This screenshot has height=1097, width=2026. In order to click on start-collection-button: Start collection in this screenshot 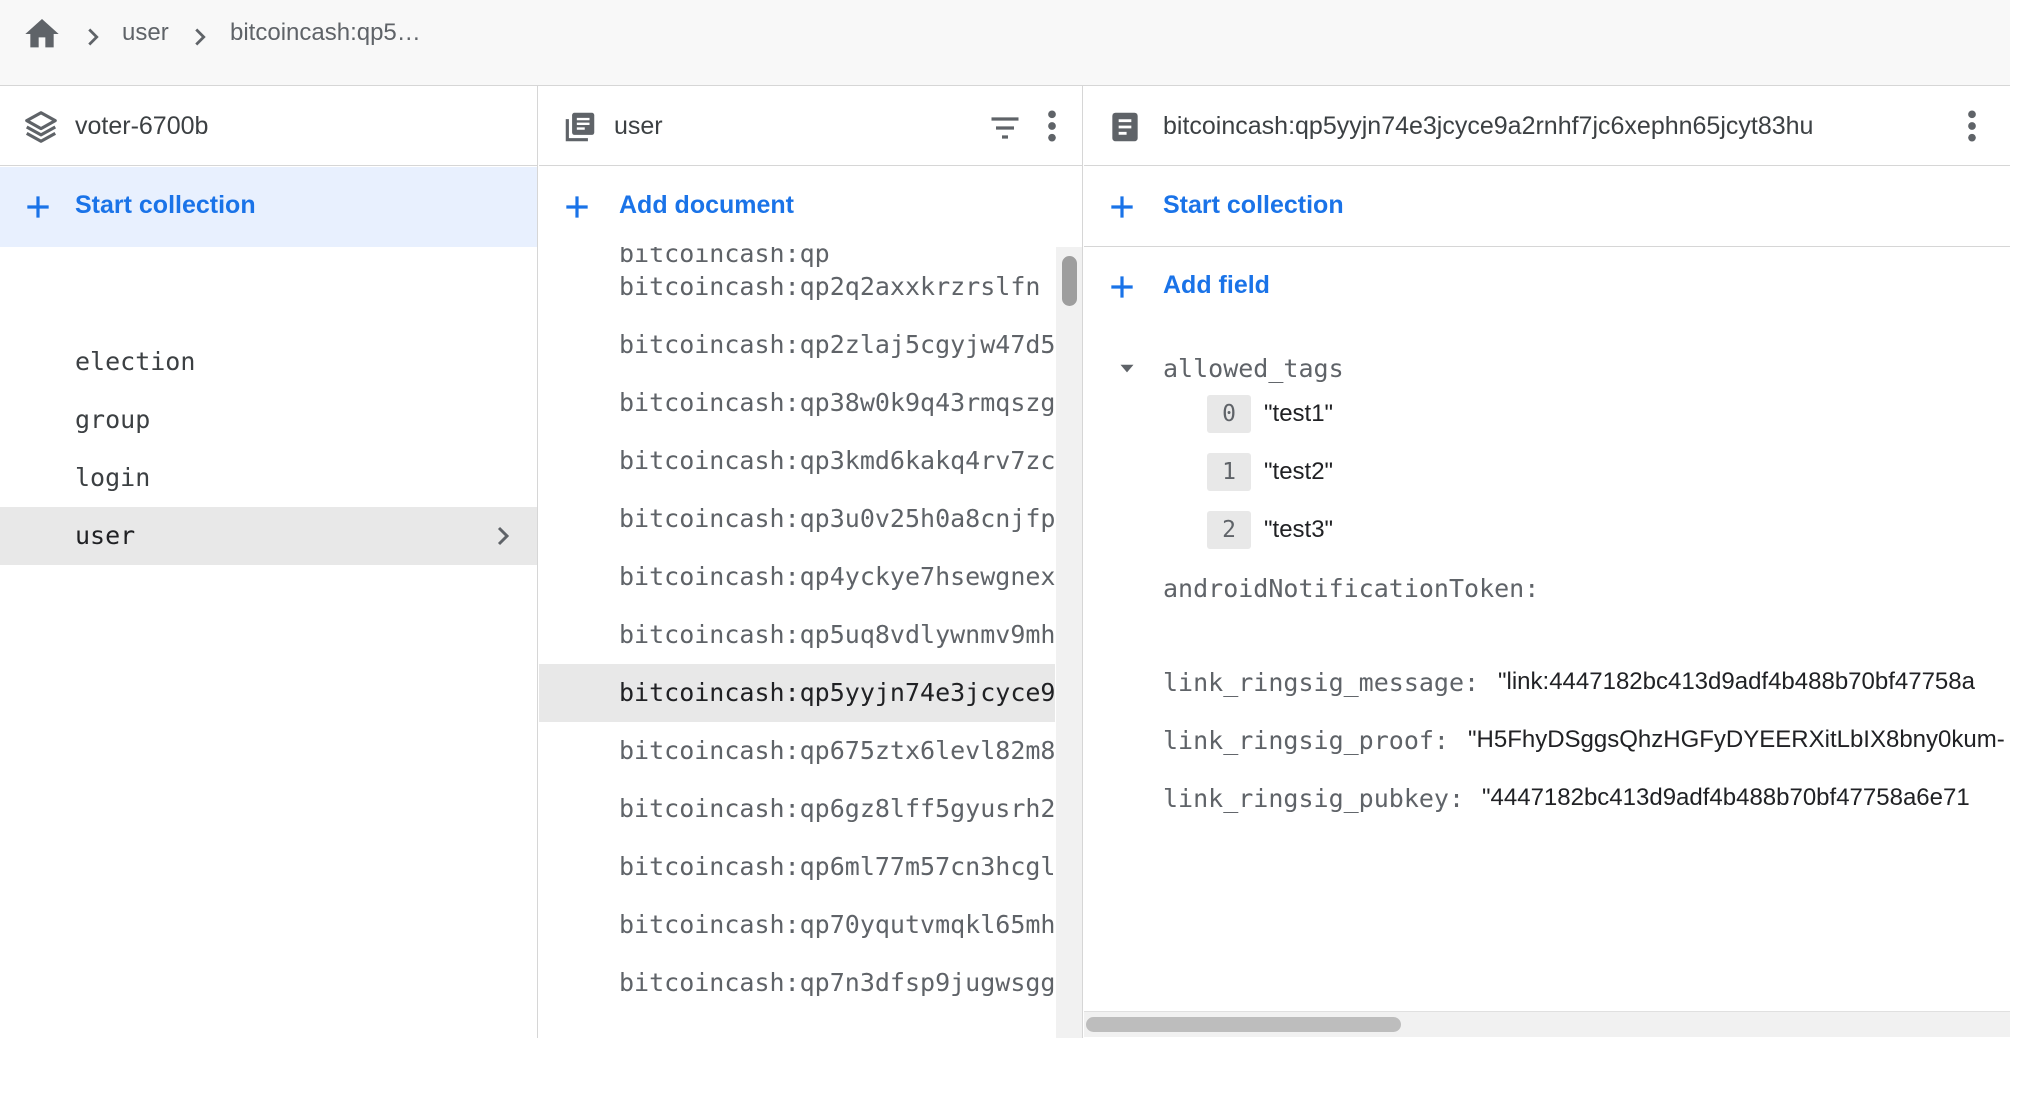, I will do `click(268, 207)`.